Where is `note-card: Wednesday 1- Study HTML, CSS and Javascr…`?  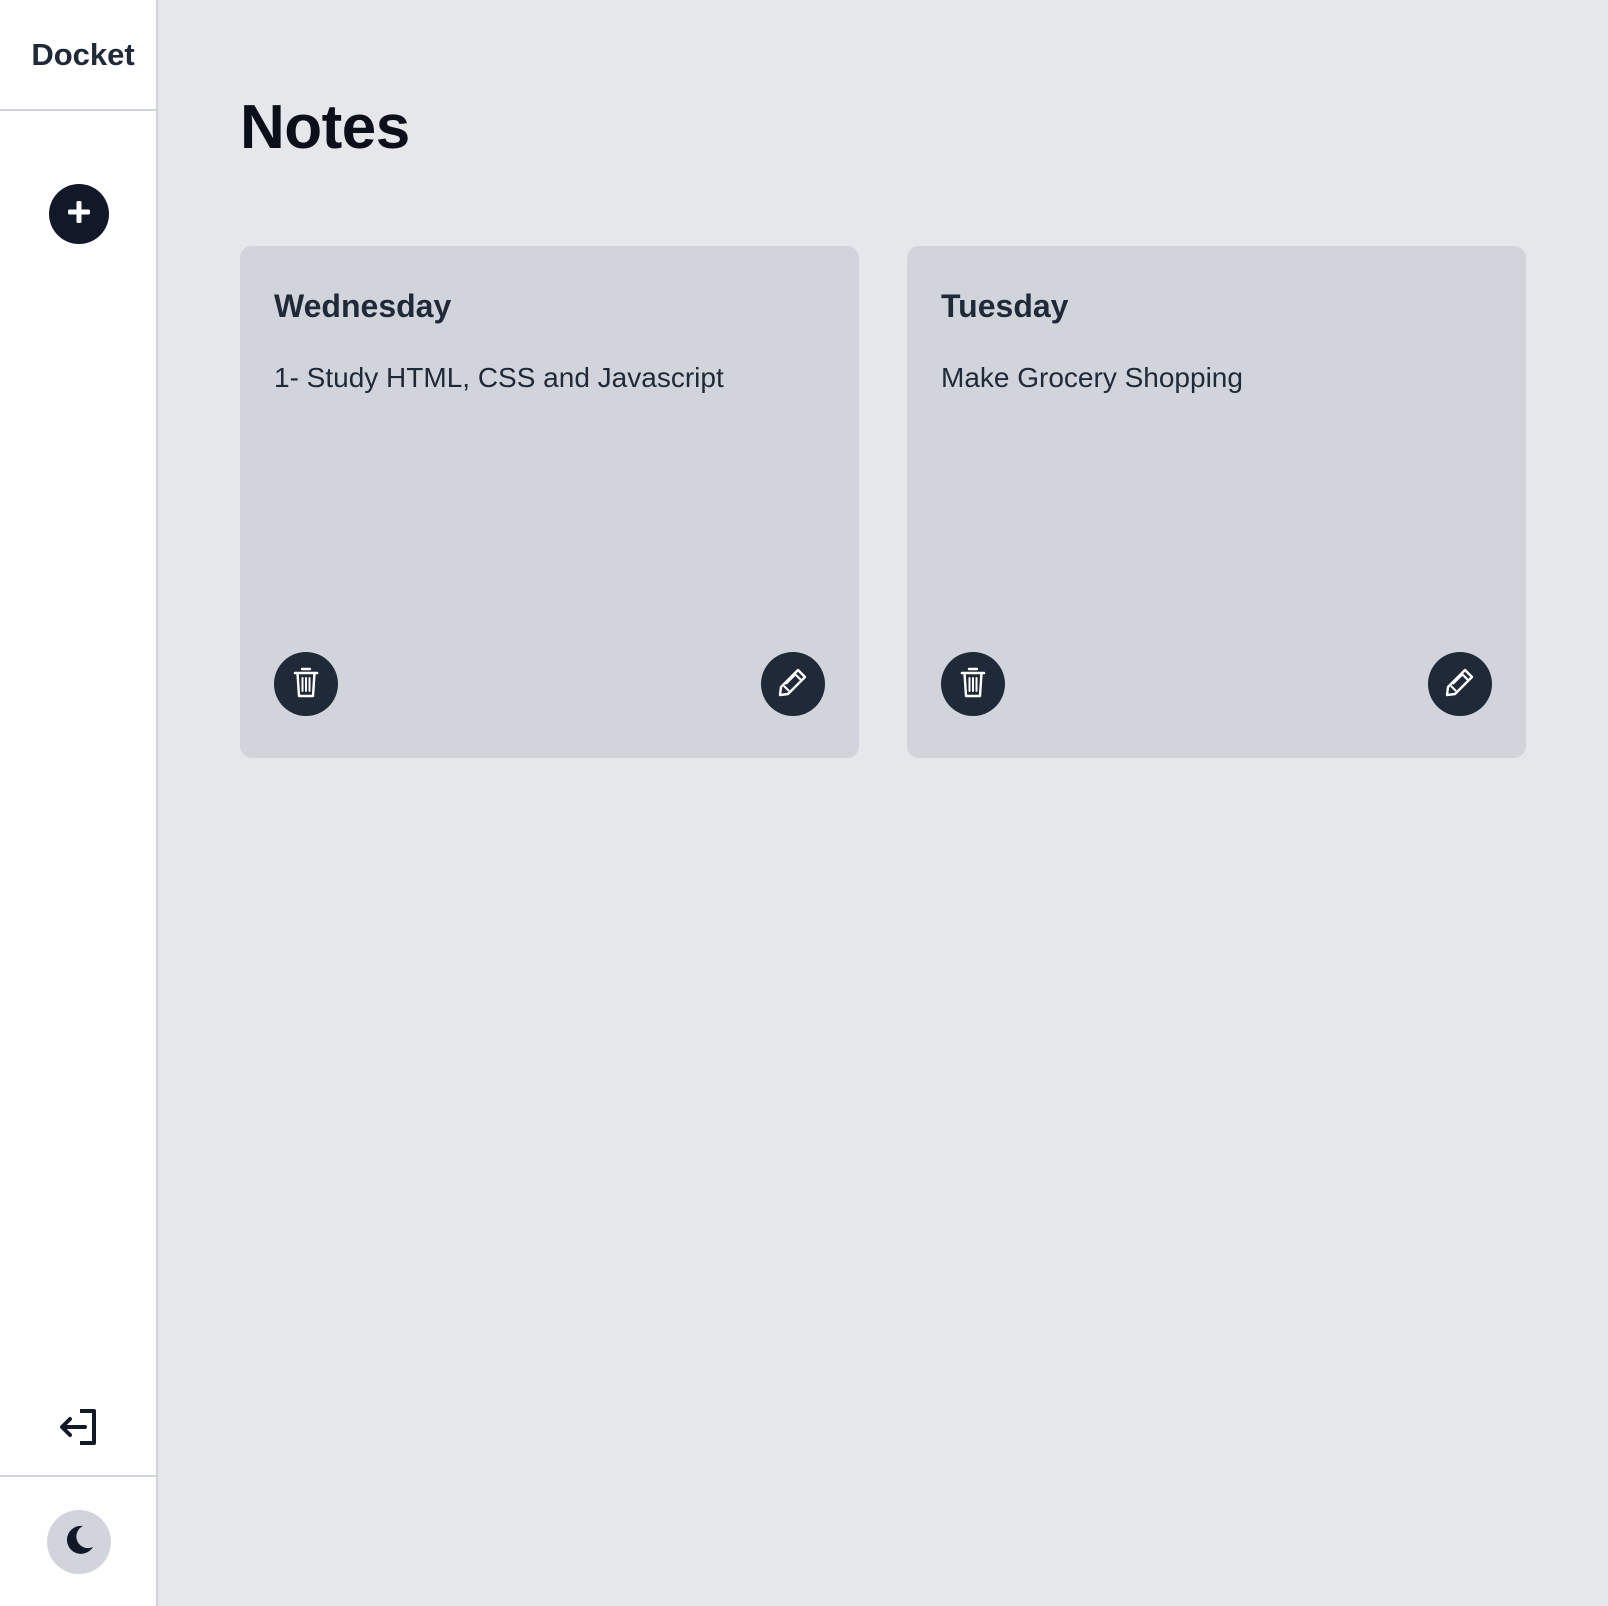 note-card: Wednesday 1- Study HTML, CSS and Javascr… is located at coordinates (549, 502).